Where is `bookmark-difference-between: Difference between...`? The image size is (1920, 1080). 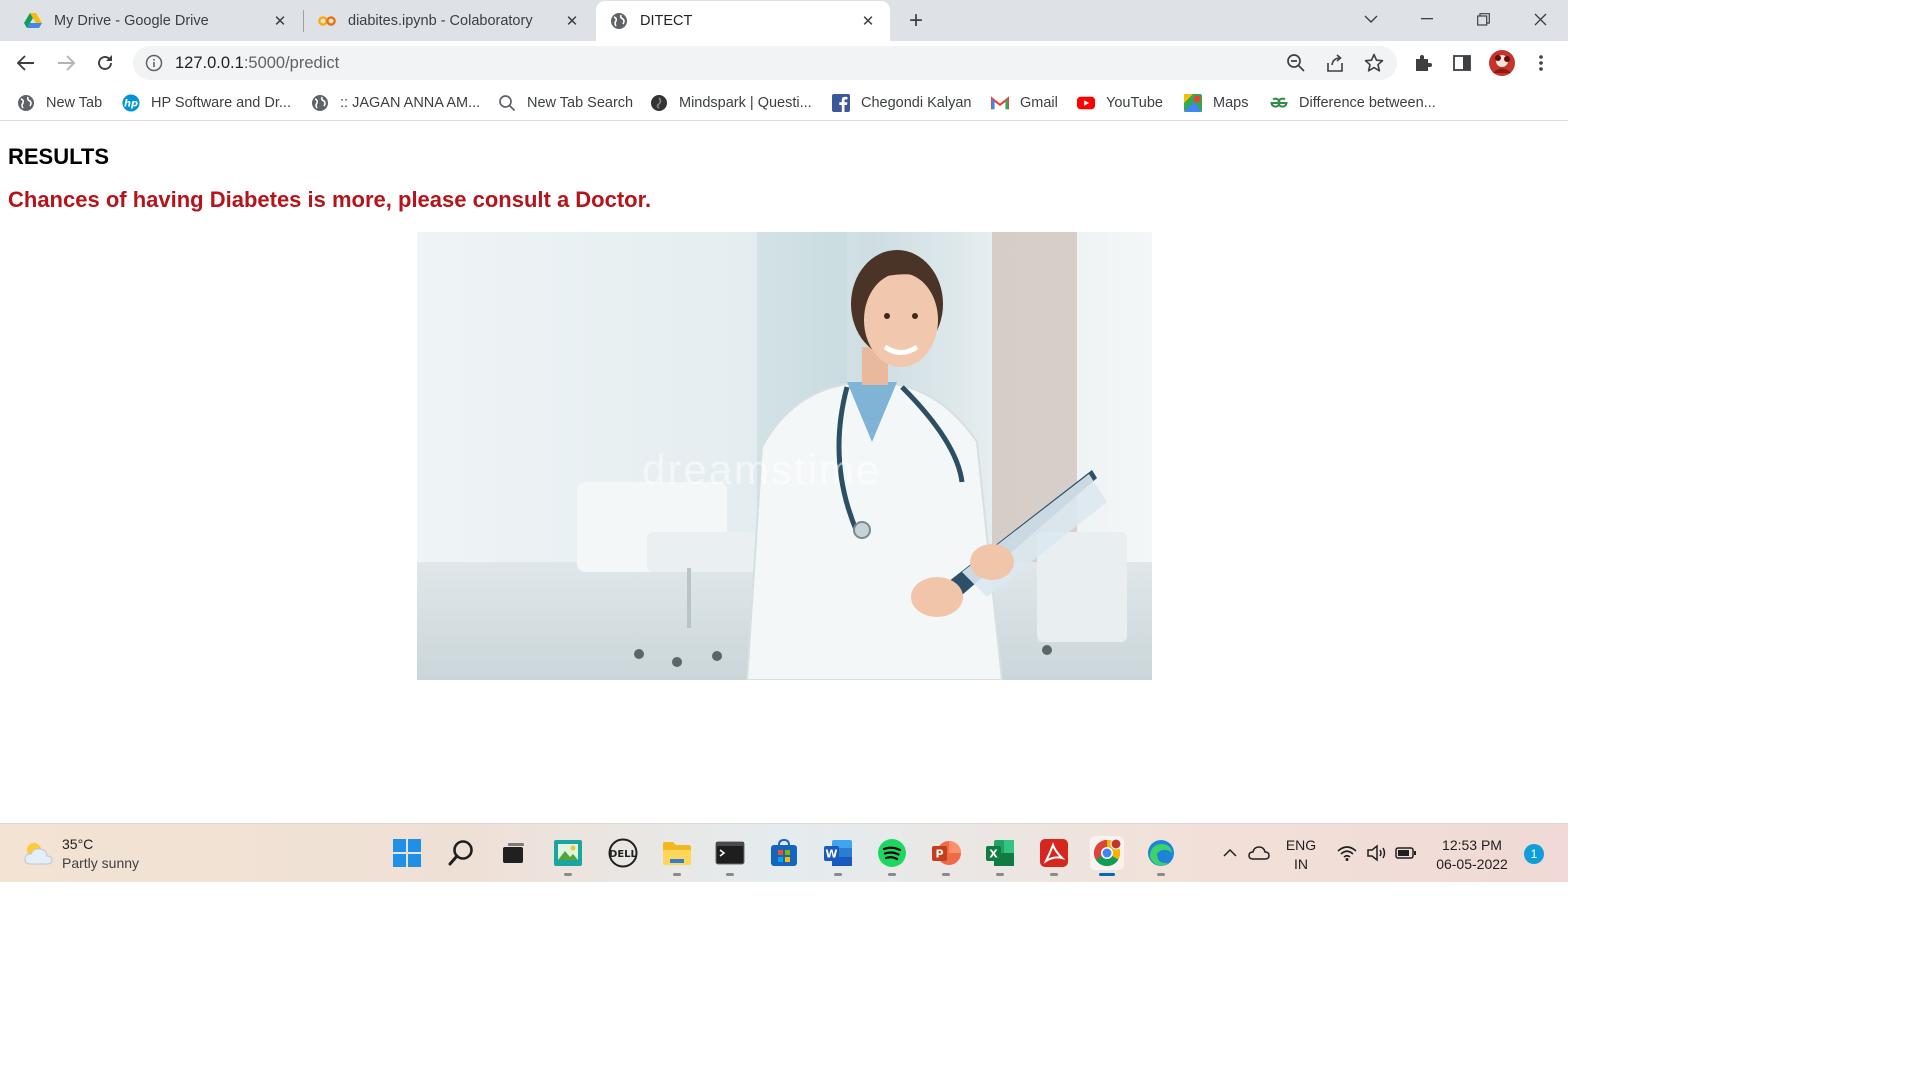
bookmark-difference-between: Difference between... is located at coordinates (1353, 103).